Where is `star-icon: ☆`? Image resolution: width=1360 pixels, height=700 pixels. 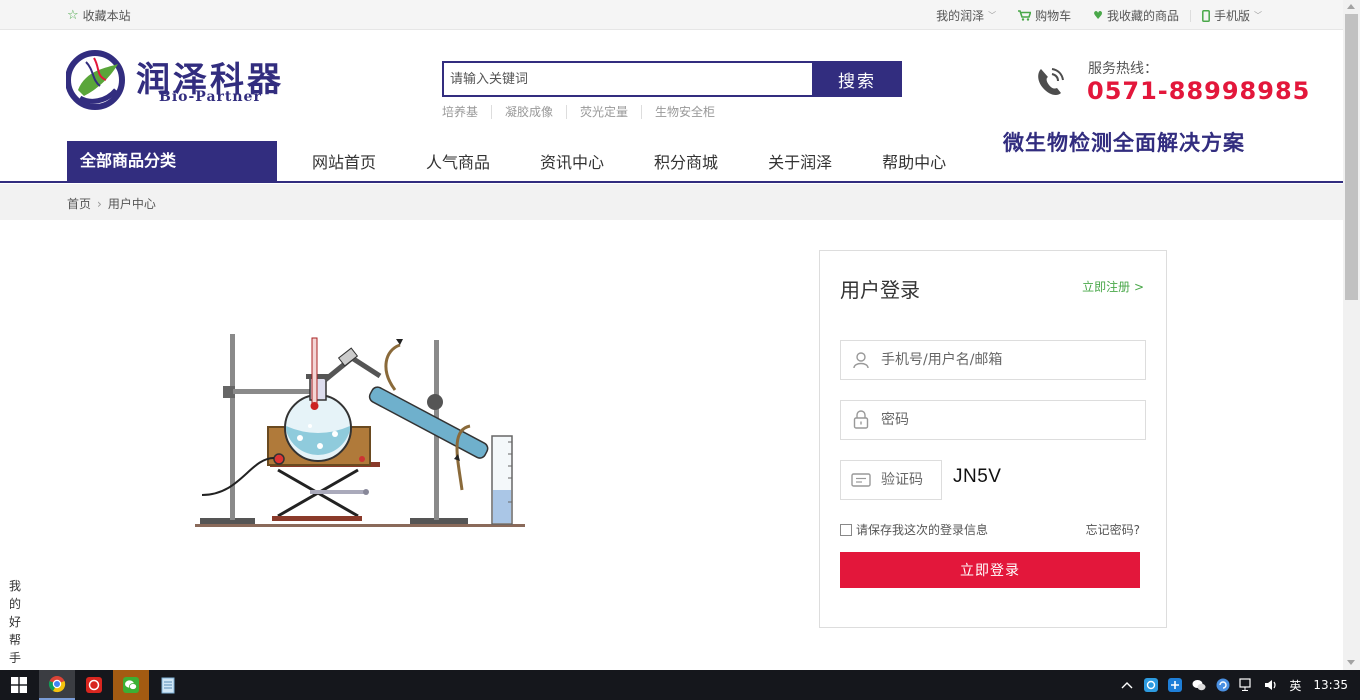
star-icon: ☆ is located at coordinates (73, 15).